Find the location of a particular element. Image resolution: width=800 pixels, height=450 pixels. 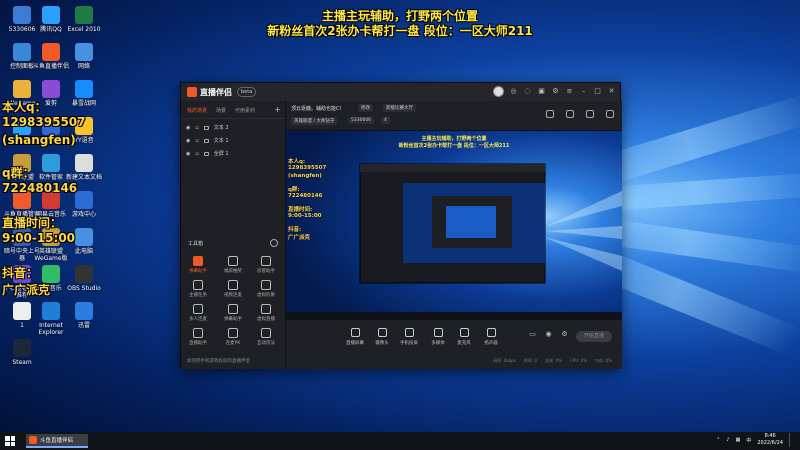

toolbox-settings-icon is located at coordinates (274, 243).